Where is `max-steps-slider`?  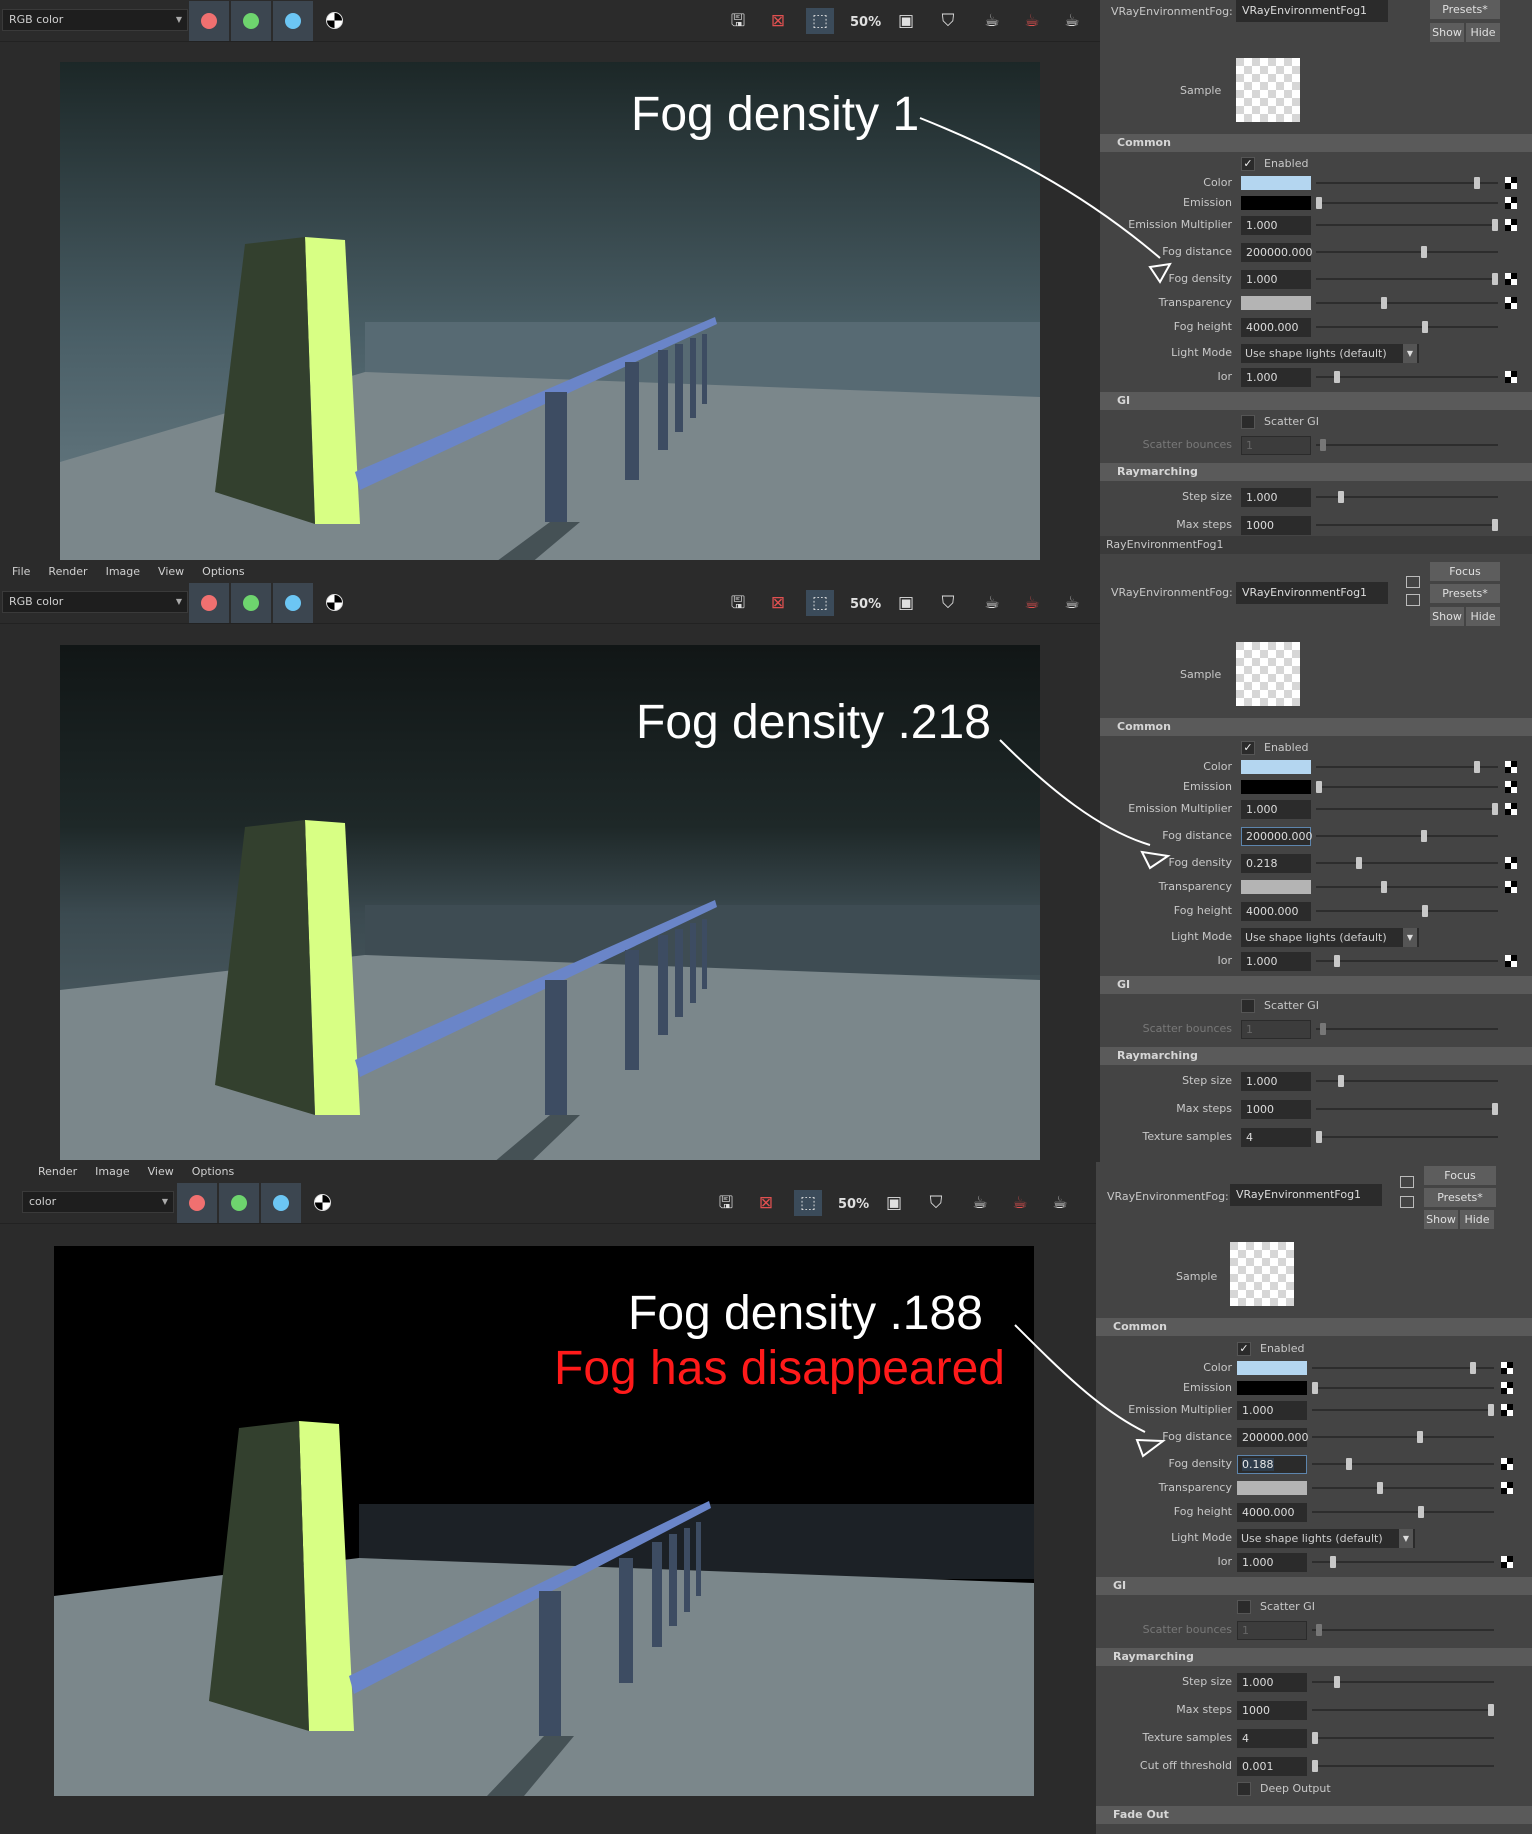 max-steps-slider is located at coordinates (1403, 1710).